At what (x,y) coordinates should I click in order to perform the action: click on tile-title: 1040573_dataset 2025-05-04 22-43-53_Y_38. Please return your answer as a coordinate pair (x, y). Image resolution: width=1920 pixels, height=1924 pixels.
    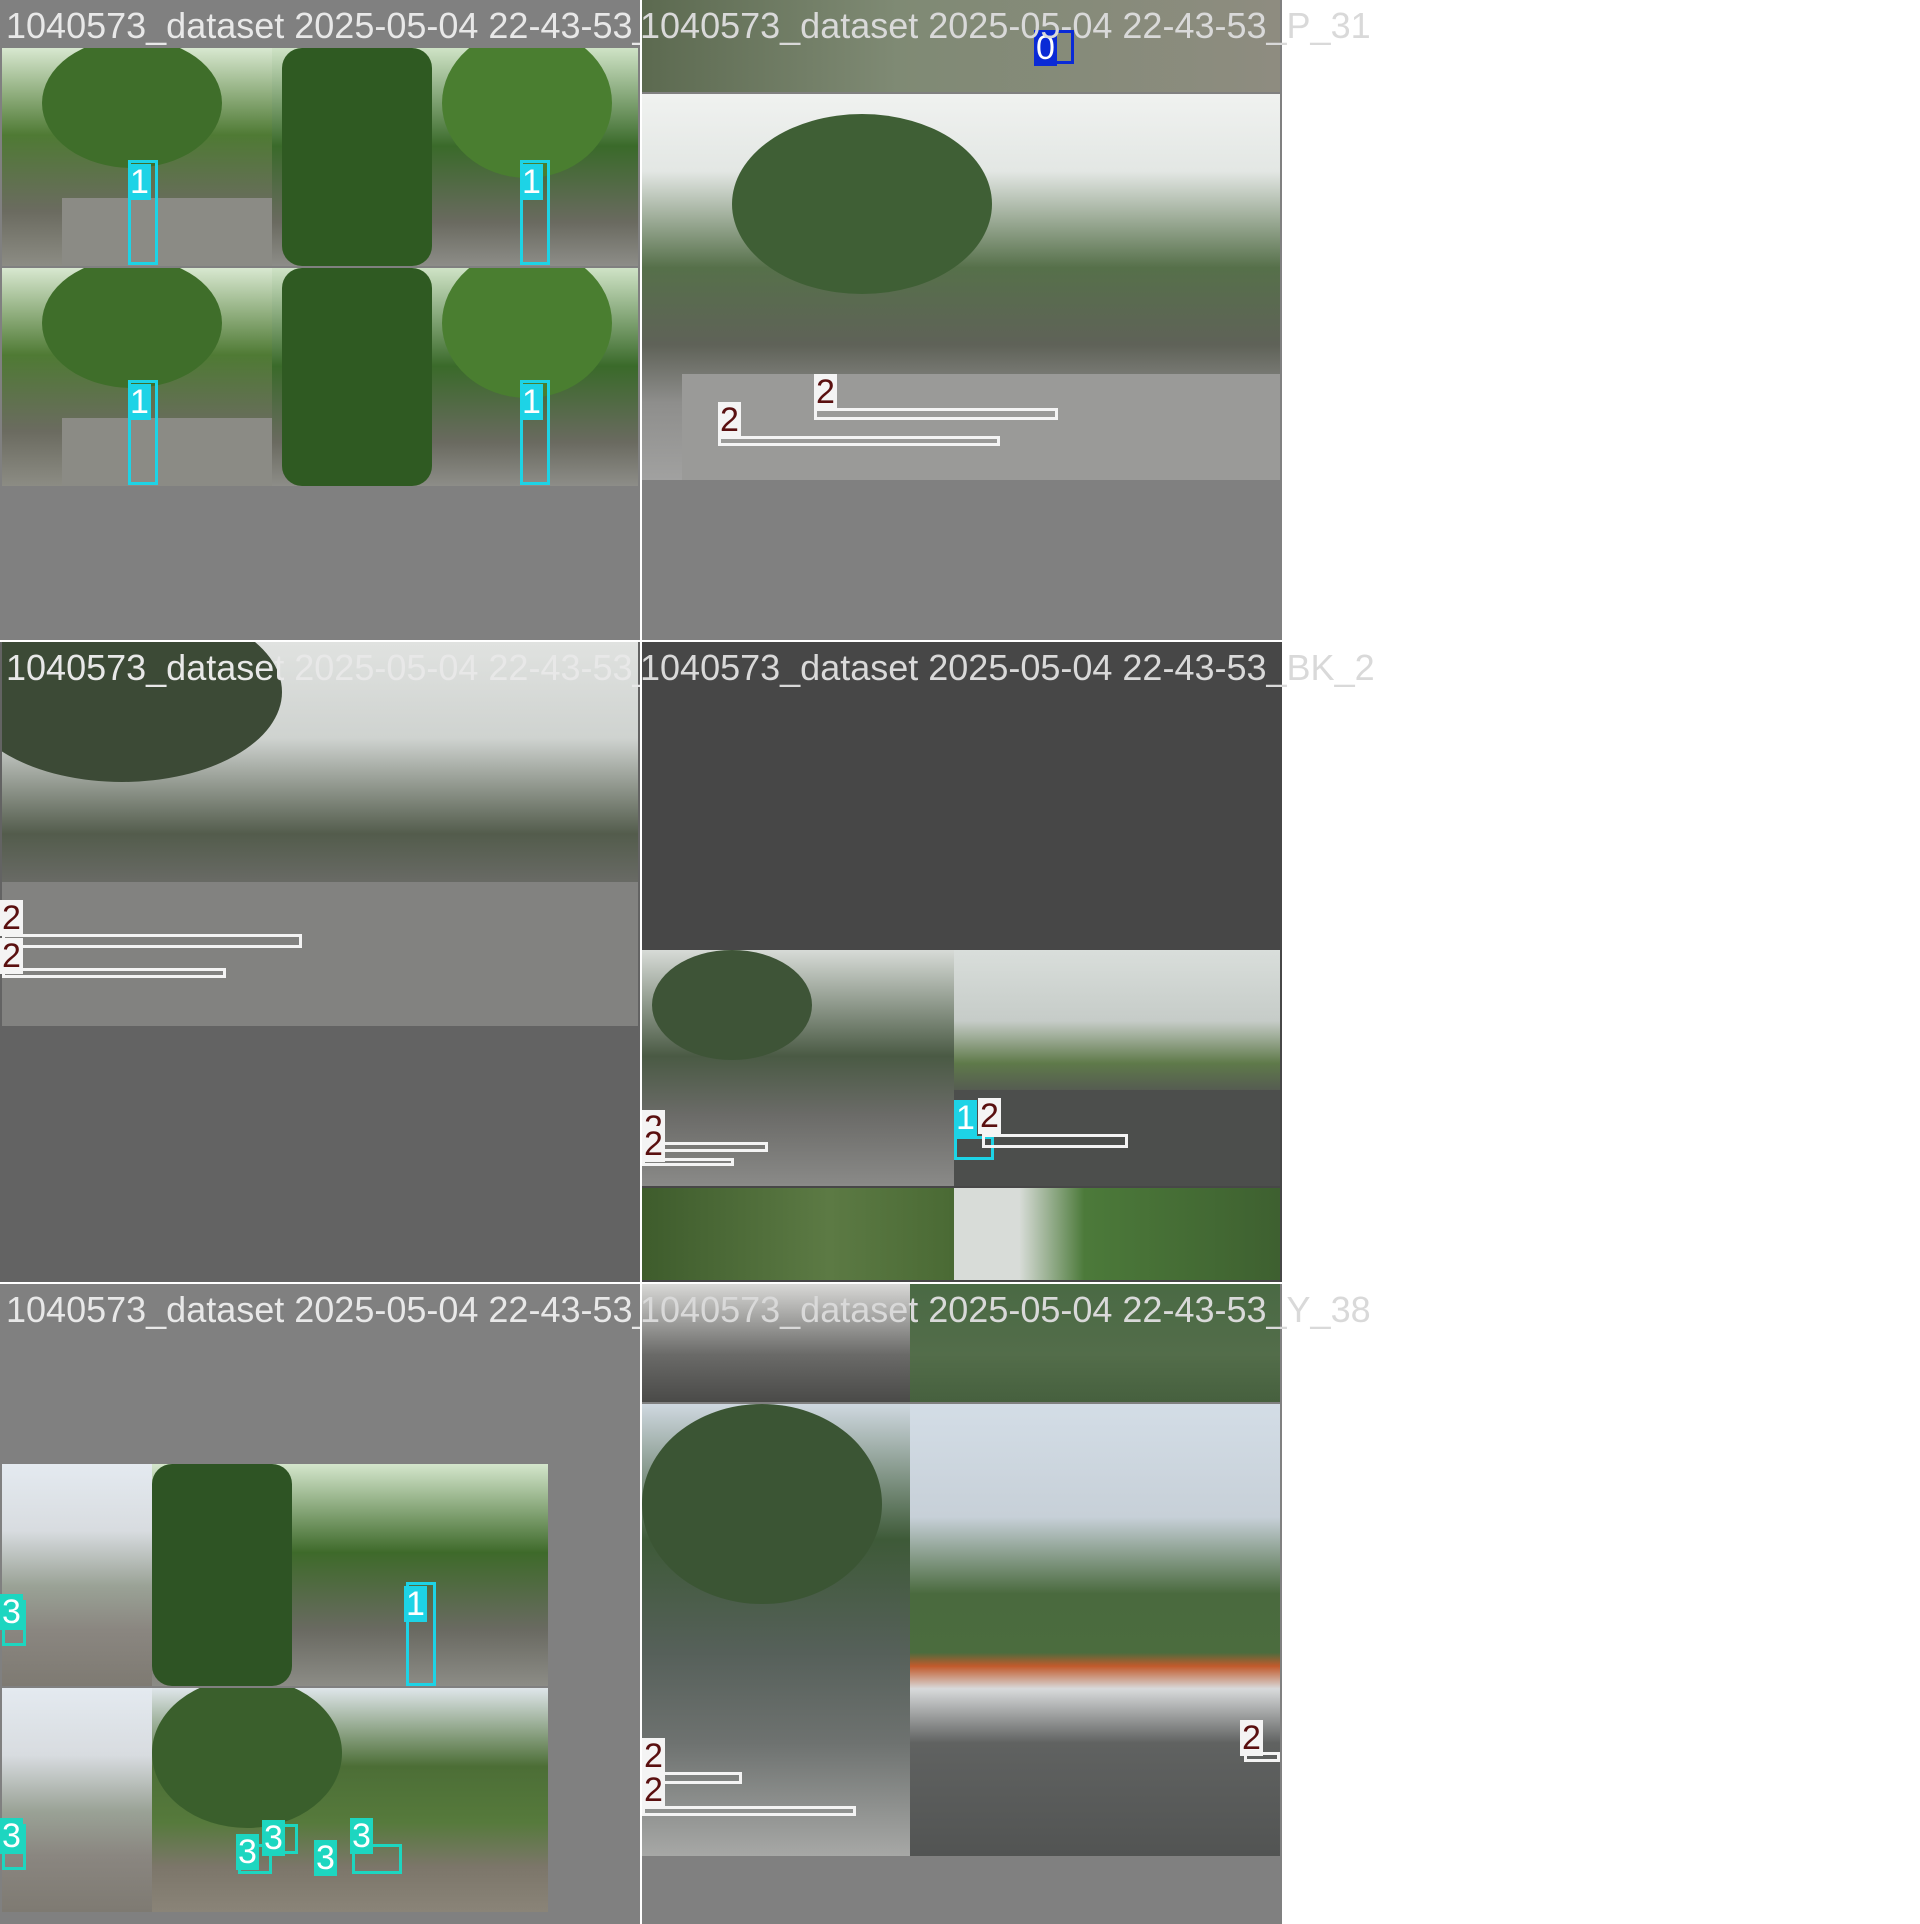
    Looking at the image, I should click on (1005, 1309).